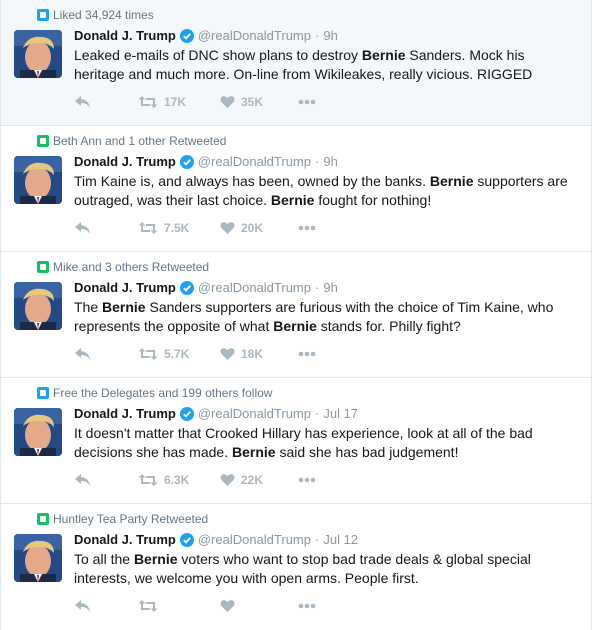 This screenshot has width=592, height=630. I want to click on retweet-count: 17K, so click(175, 102).